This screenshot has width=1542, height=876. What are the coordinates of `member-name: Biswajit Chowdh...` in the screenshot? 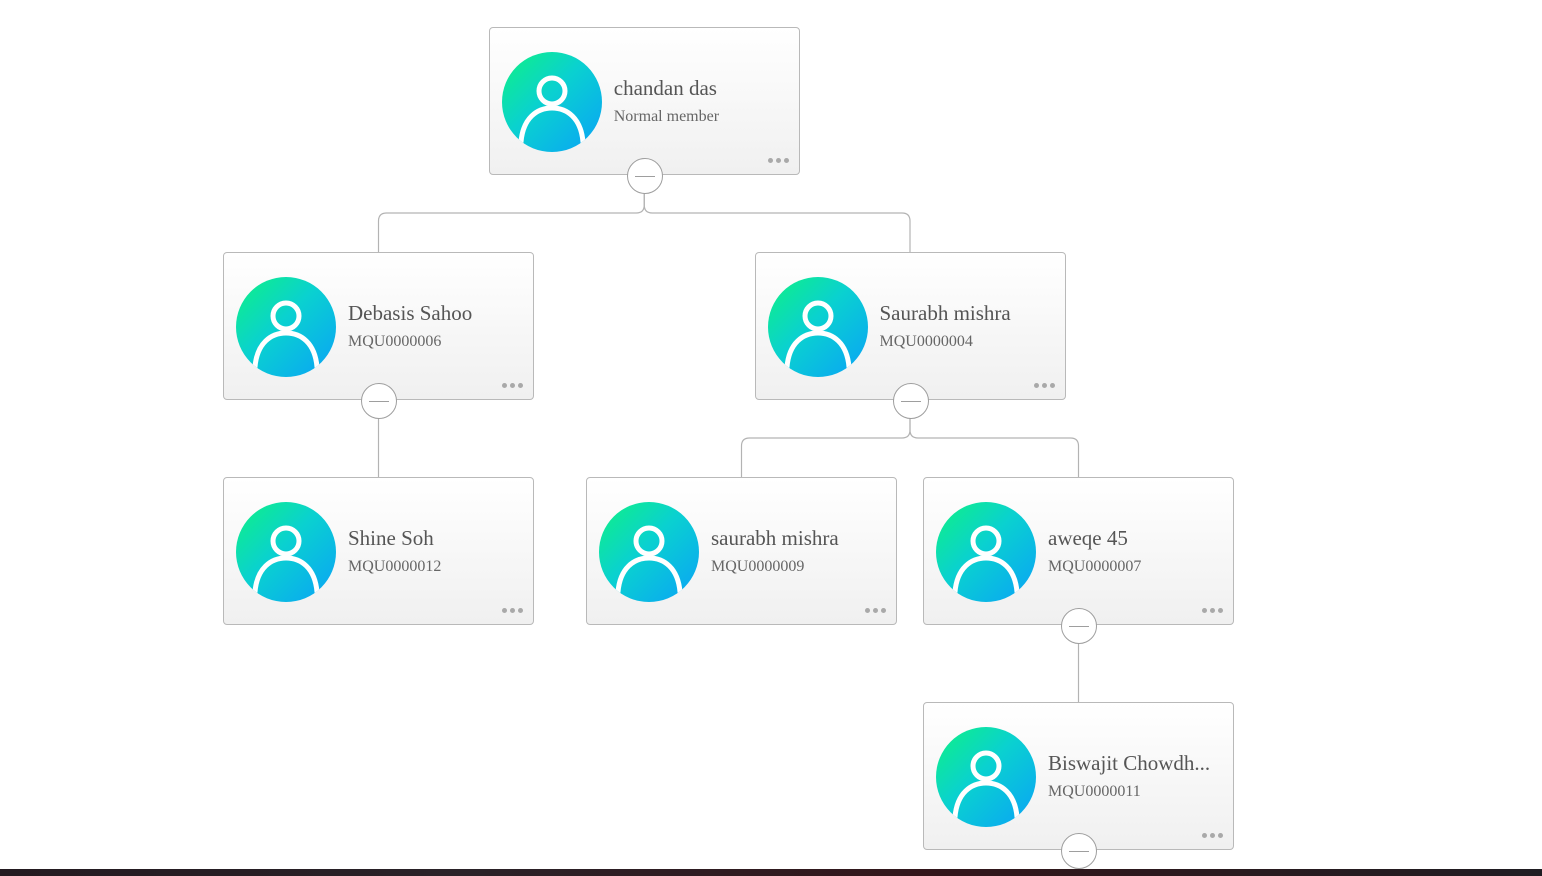 It's located at (1129, 763).